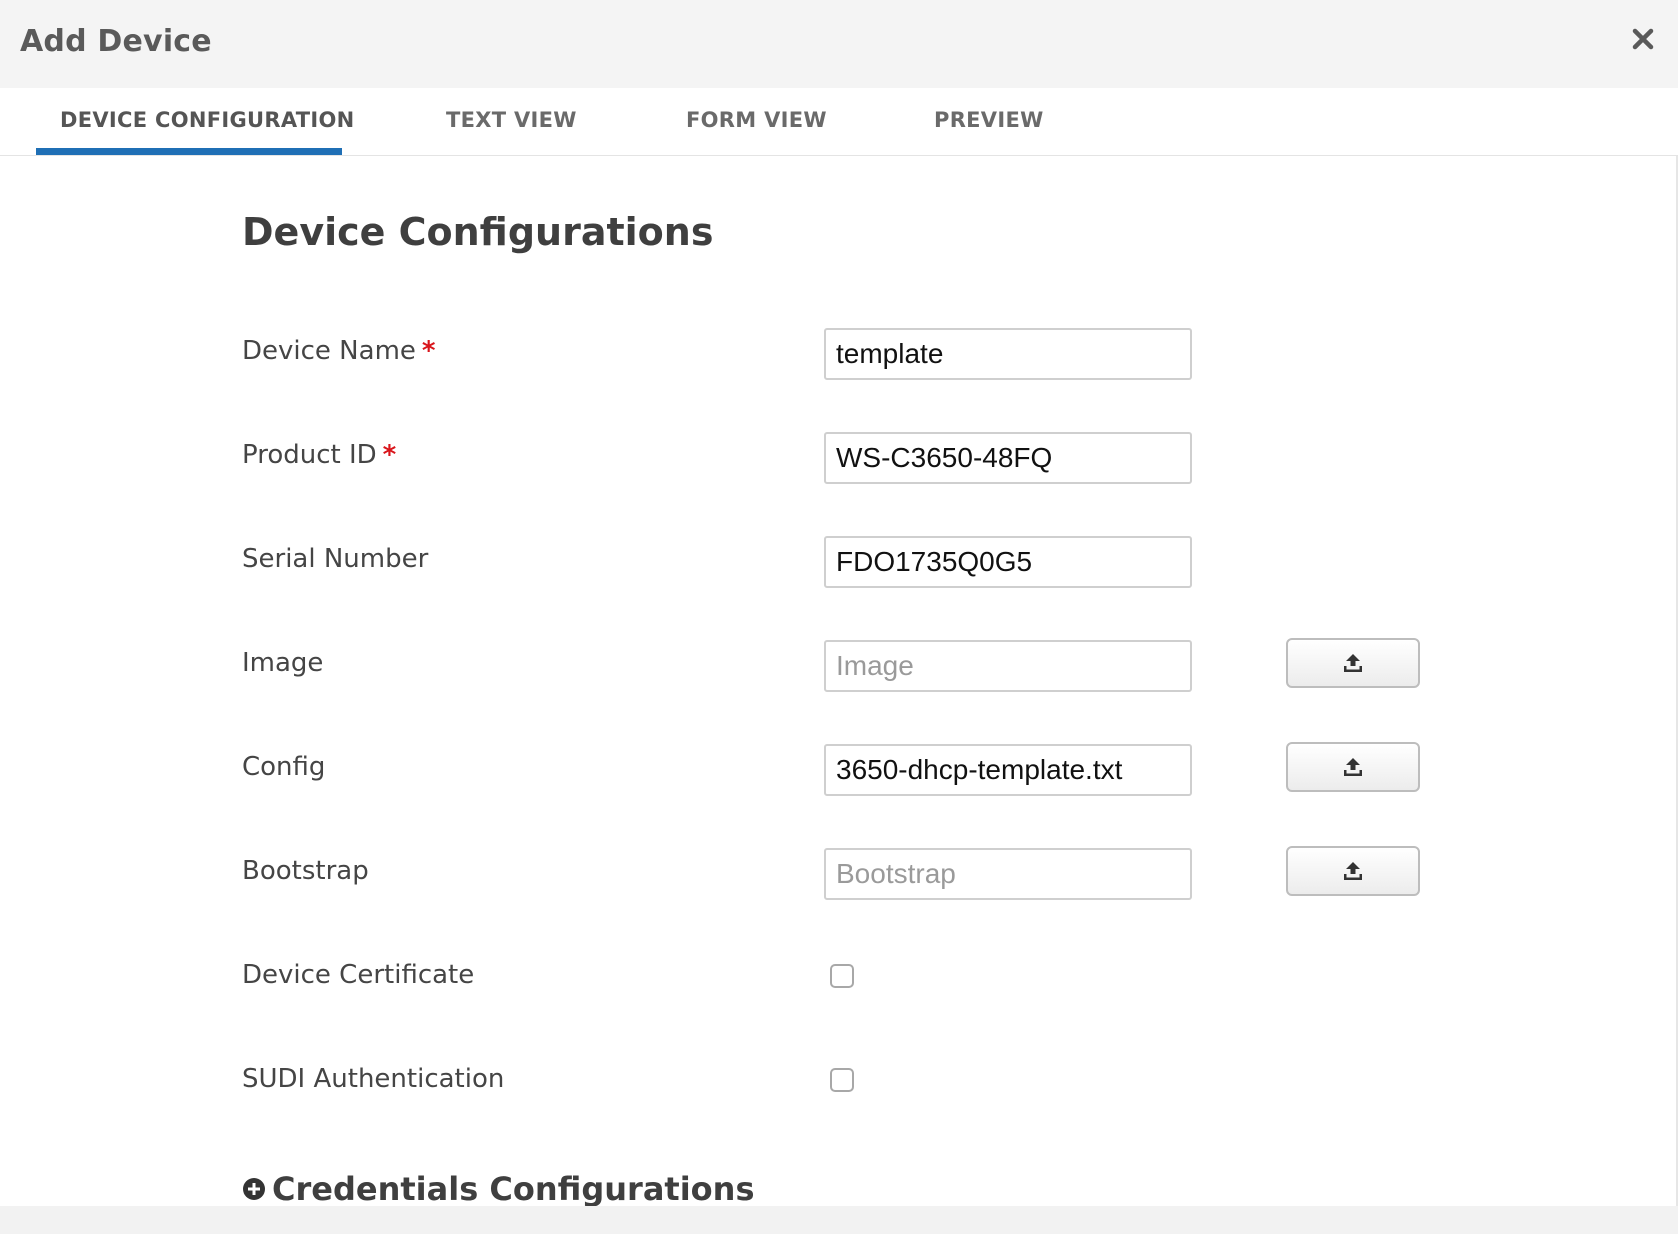 Image resolution: width=1678 pixels, height=1234 pixels. Describe the element at coordinates (207, 120) in the screenshot. I see `tab-device-configuration: DEVICE CONFIGURATION` at that location.